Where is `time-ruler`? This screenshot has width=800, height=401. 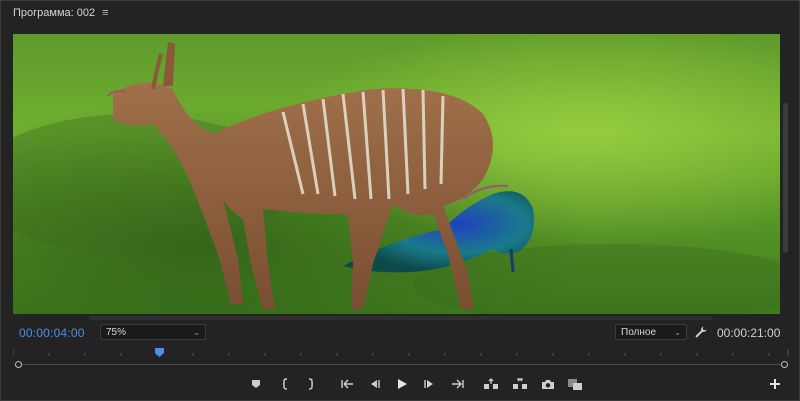 time-ruler is located at coordinates (401, 352).